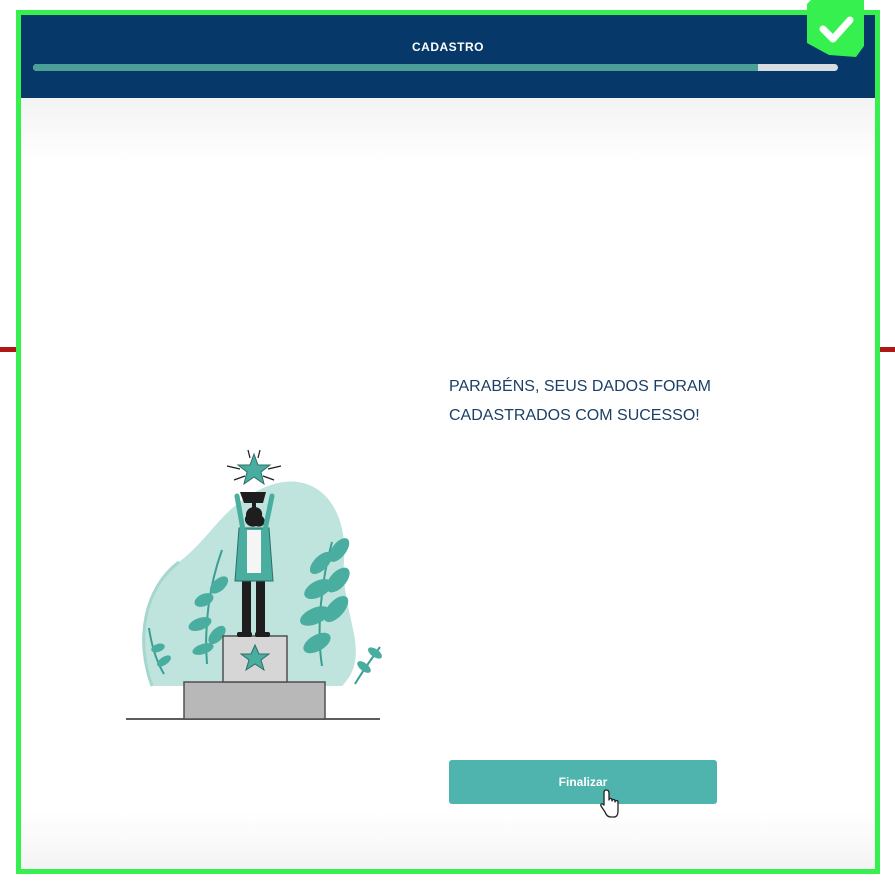 The height and width of the screenshot is (883, 895). I want to click on hand-pointer-icon, so click(609, 803).